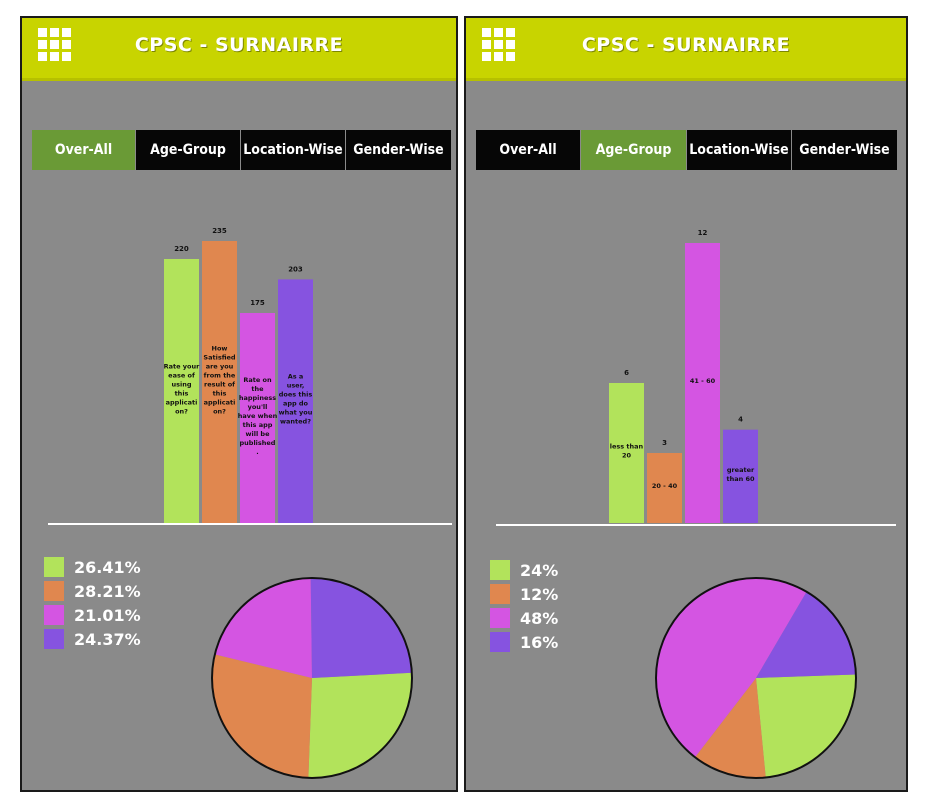 This screenshot has height=811, width=927. Describe the element at coordinates (107, 615) in the screenshot. I see `legend-label: 21.01%` at that location.